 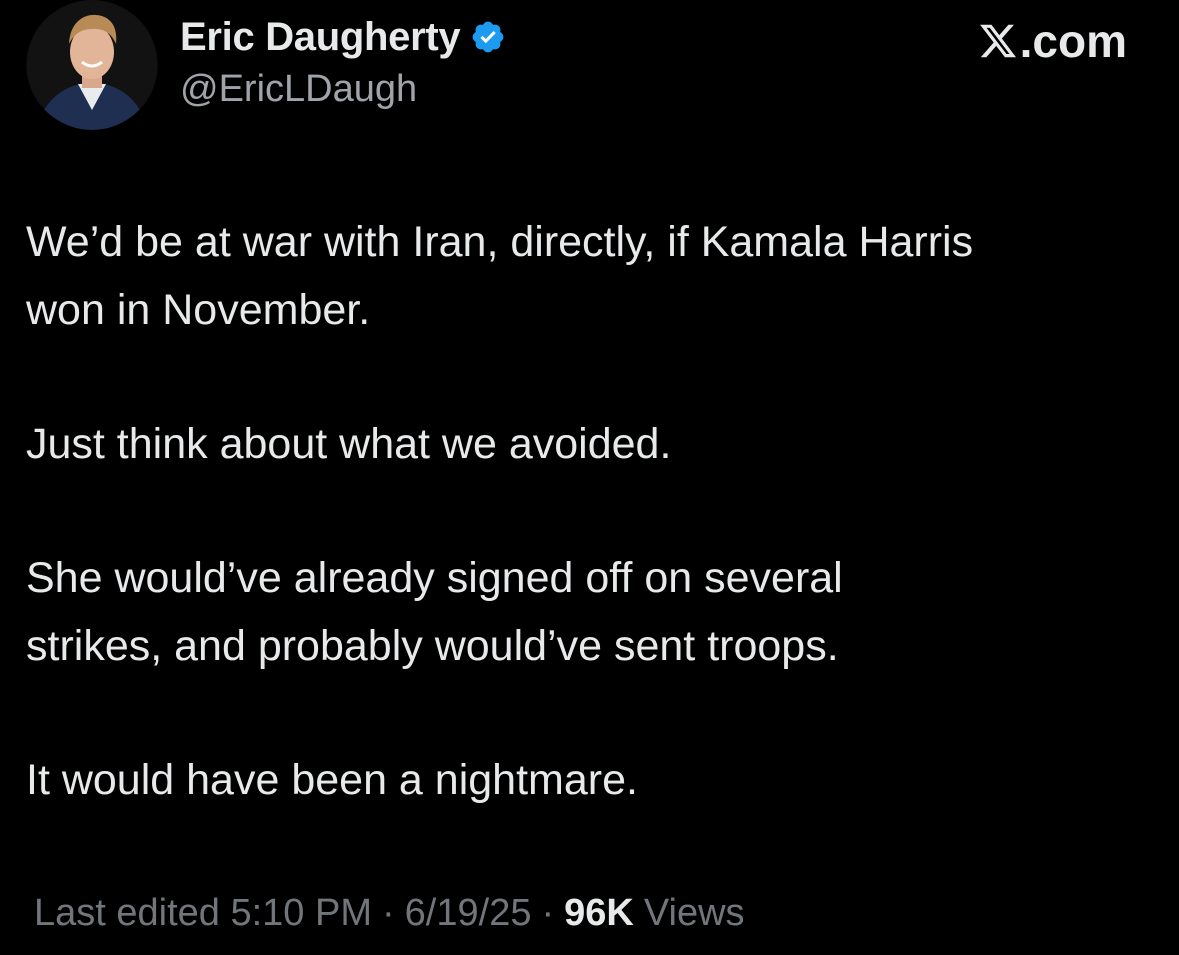 What do you see at coordinates (320, 37) in the screenshot?
I see `author-display-name: Eric Daugherty` at bounding box center [320, 37].